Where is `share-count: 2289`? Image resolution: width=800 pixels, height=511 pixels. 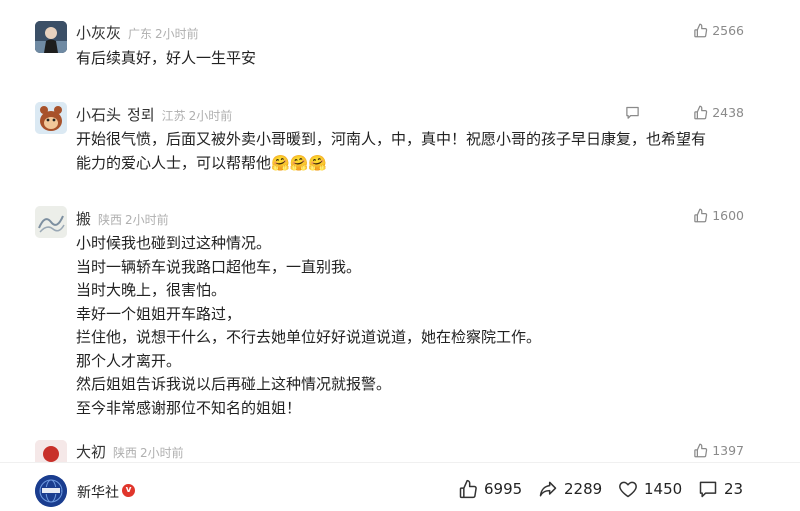 share-count: 2289 is located at coordinates (583, 489).